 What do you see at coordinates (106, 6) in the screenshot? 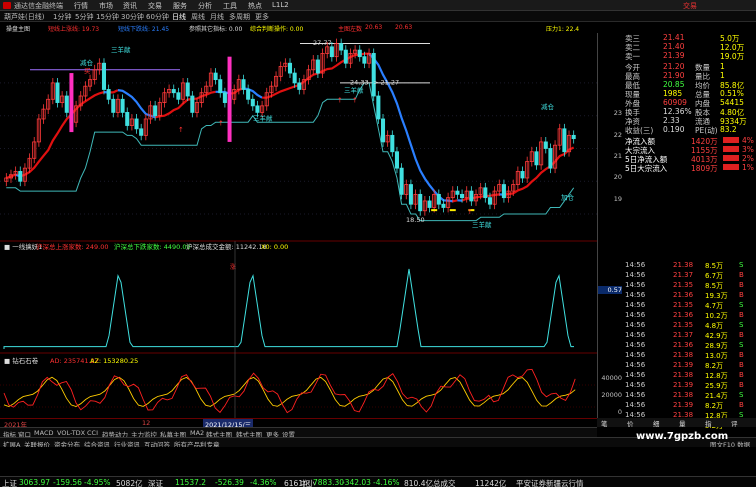
I see `menu-market: 市场` at bounding box center [106, 6].